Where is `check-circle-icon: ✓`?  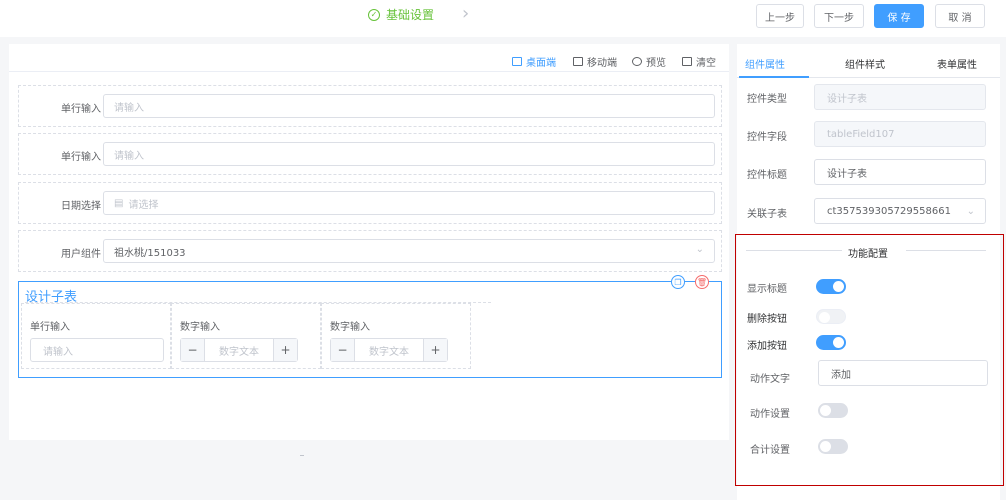 check-circle-icon: ✓ is located at coordinates (374, 14).